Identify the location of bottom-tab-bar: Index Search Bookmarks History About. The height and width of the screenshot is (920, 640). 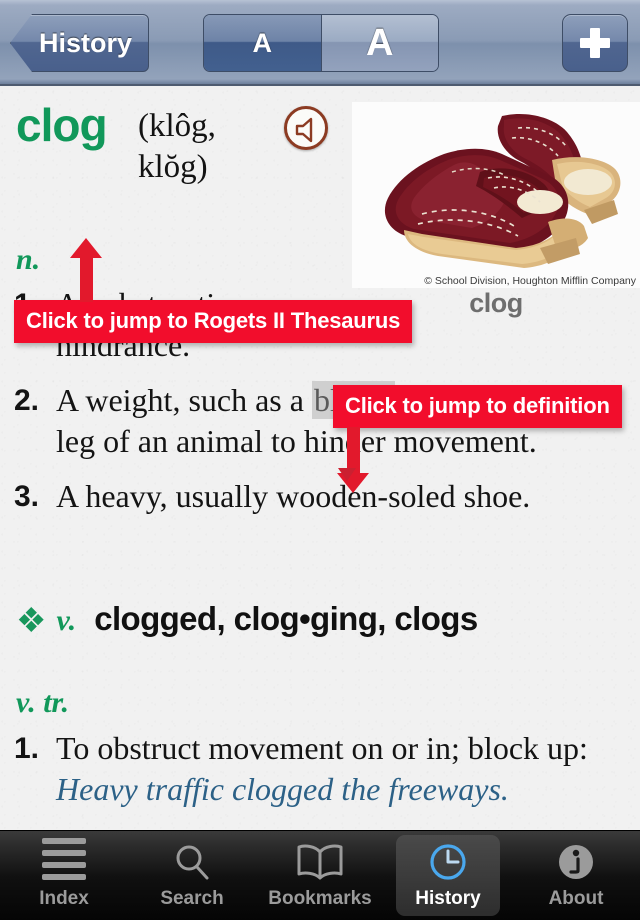
(320, 875).